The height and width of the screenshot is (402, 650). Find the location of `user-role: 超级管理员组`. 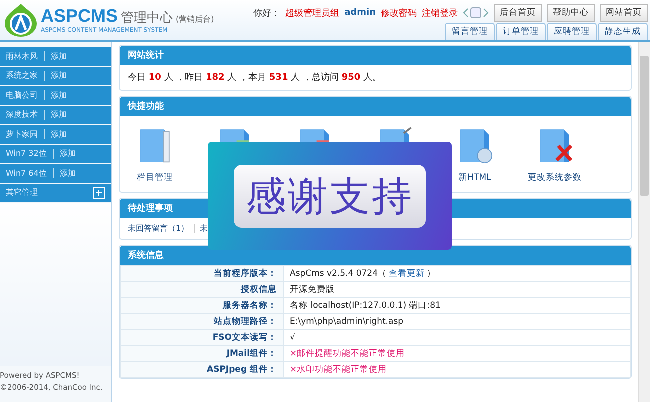

user-role: 超级管理员组 is located at coordinates (313, 14).